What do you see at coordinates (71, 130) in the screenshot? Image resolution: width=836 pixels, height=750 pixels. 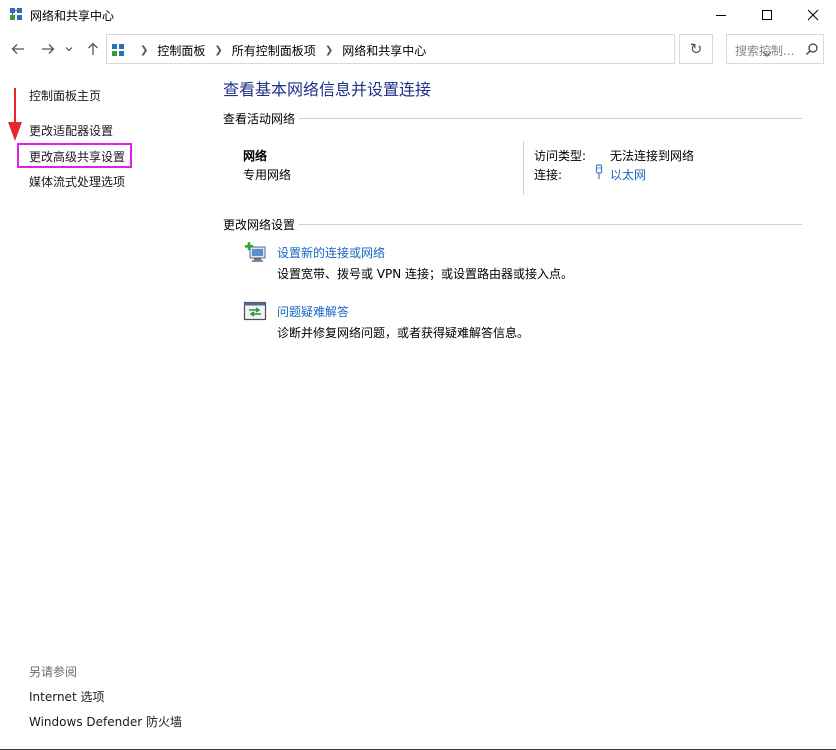 I see `sidebar-adapter-settings-link: 更改适配器设置` at bounding box center [71, 130].